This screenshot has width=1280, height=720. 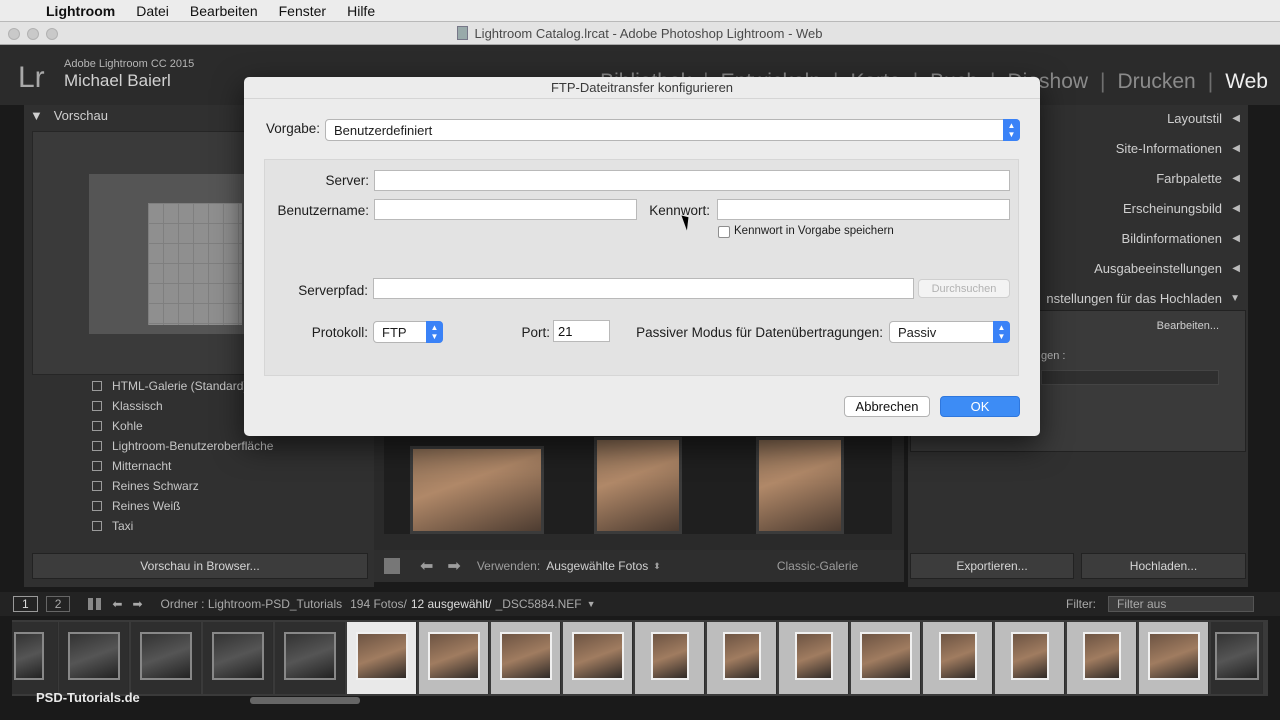 What do you see at coordinates (426, 566) in the screenshot?
I see `previous-arrow-icon: ⬅` at bounding box center [426, 566].